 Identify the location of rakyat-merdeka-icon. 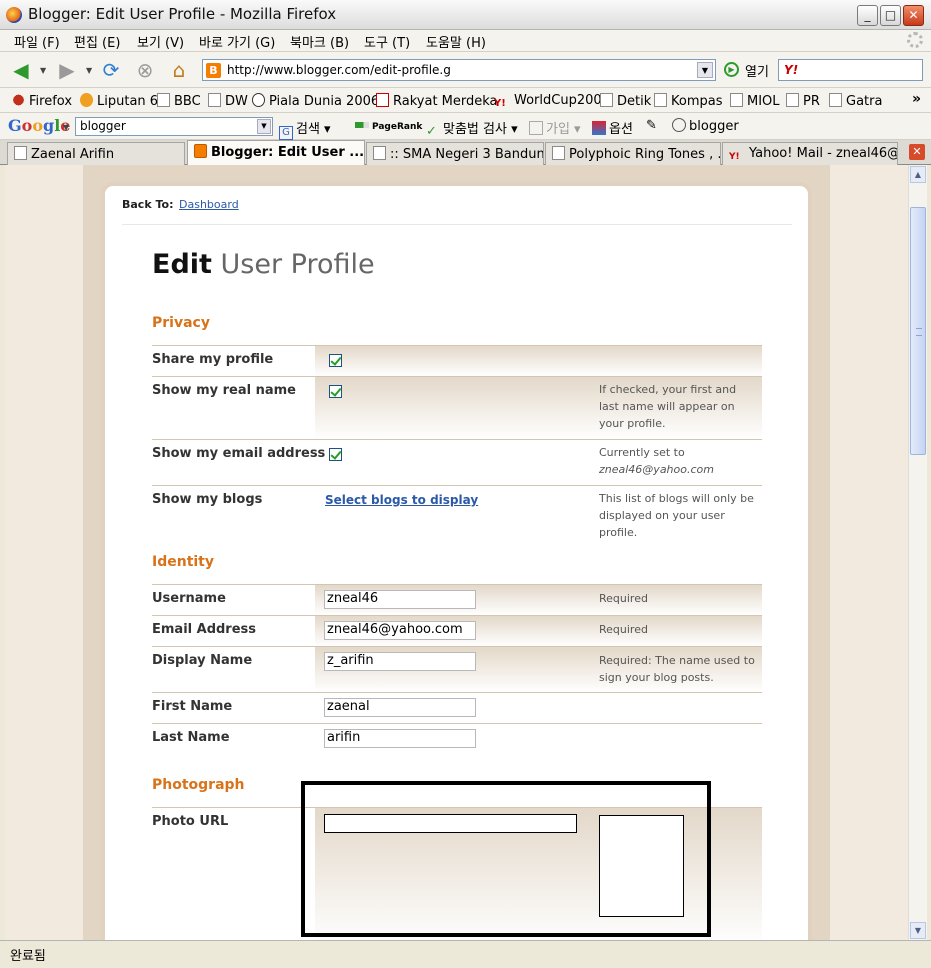
(382, 100).